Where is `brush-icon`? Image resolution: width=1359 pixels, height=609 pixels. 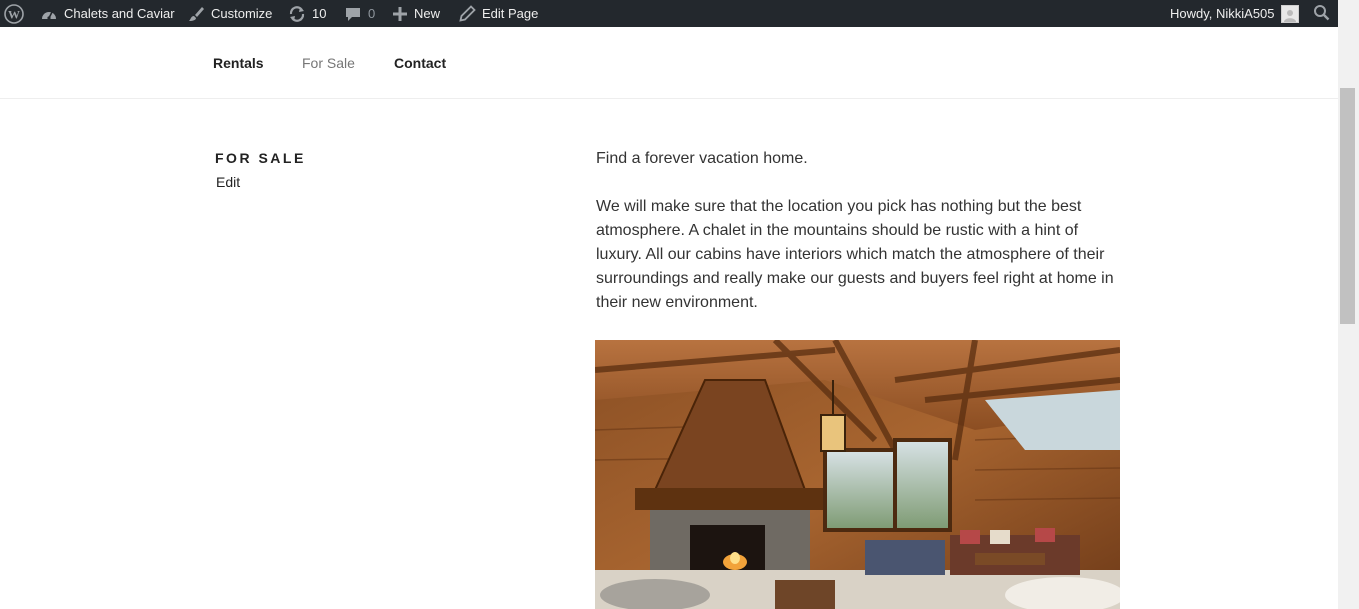 brush-icon is located at coordinates (196, 14).